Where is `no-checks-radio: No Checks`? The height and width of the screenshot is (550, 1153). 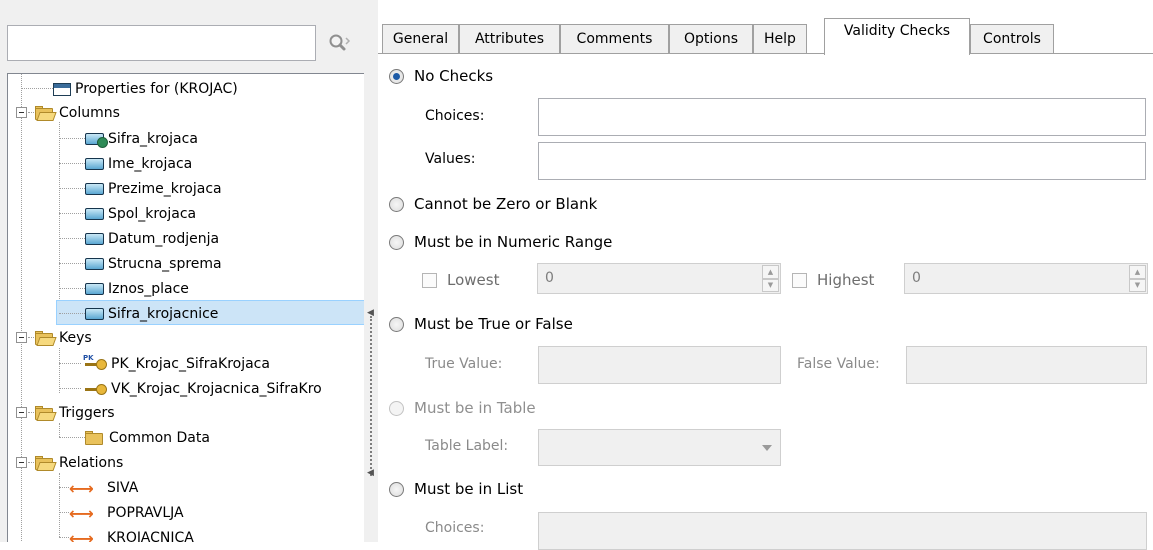 no-checks-radio: No Checks is located at coordinates (441, 76).